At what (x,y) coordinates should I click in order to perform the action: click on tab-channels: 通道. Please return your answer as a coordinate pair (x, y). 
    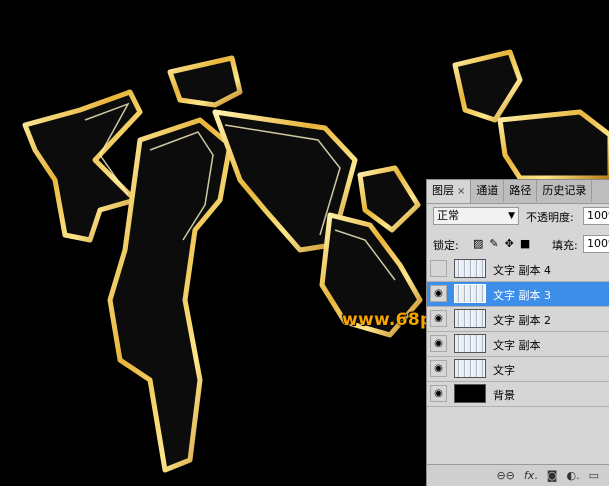
    Looking at the image, I should click on (488, 191).